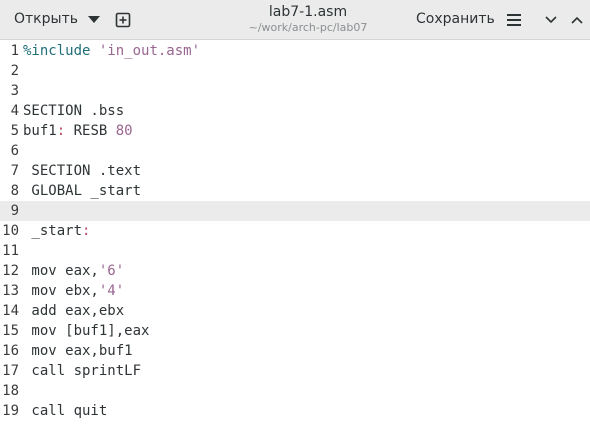 The image size is (590, 431). Describe the element at coordinates (295, 411) in the screenshot. I see `code-line: 19 call quit` at that location.